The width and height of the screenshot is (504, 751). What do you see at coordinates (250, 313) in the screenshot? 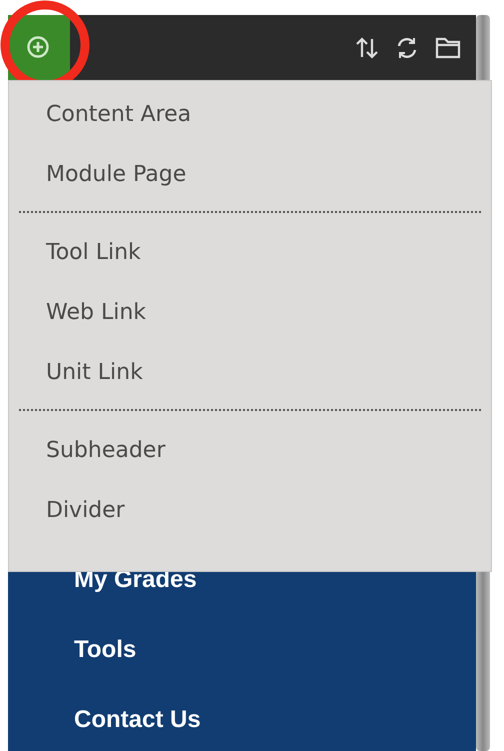
I see `menu-item: Web Link` at bounding box center [250, 313].